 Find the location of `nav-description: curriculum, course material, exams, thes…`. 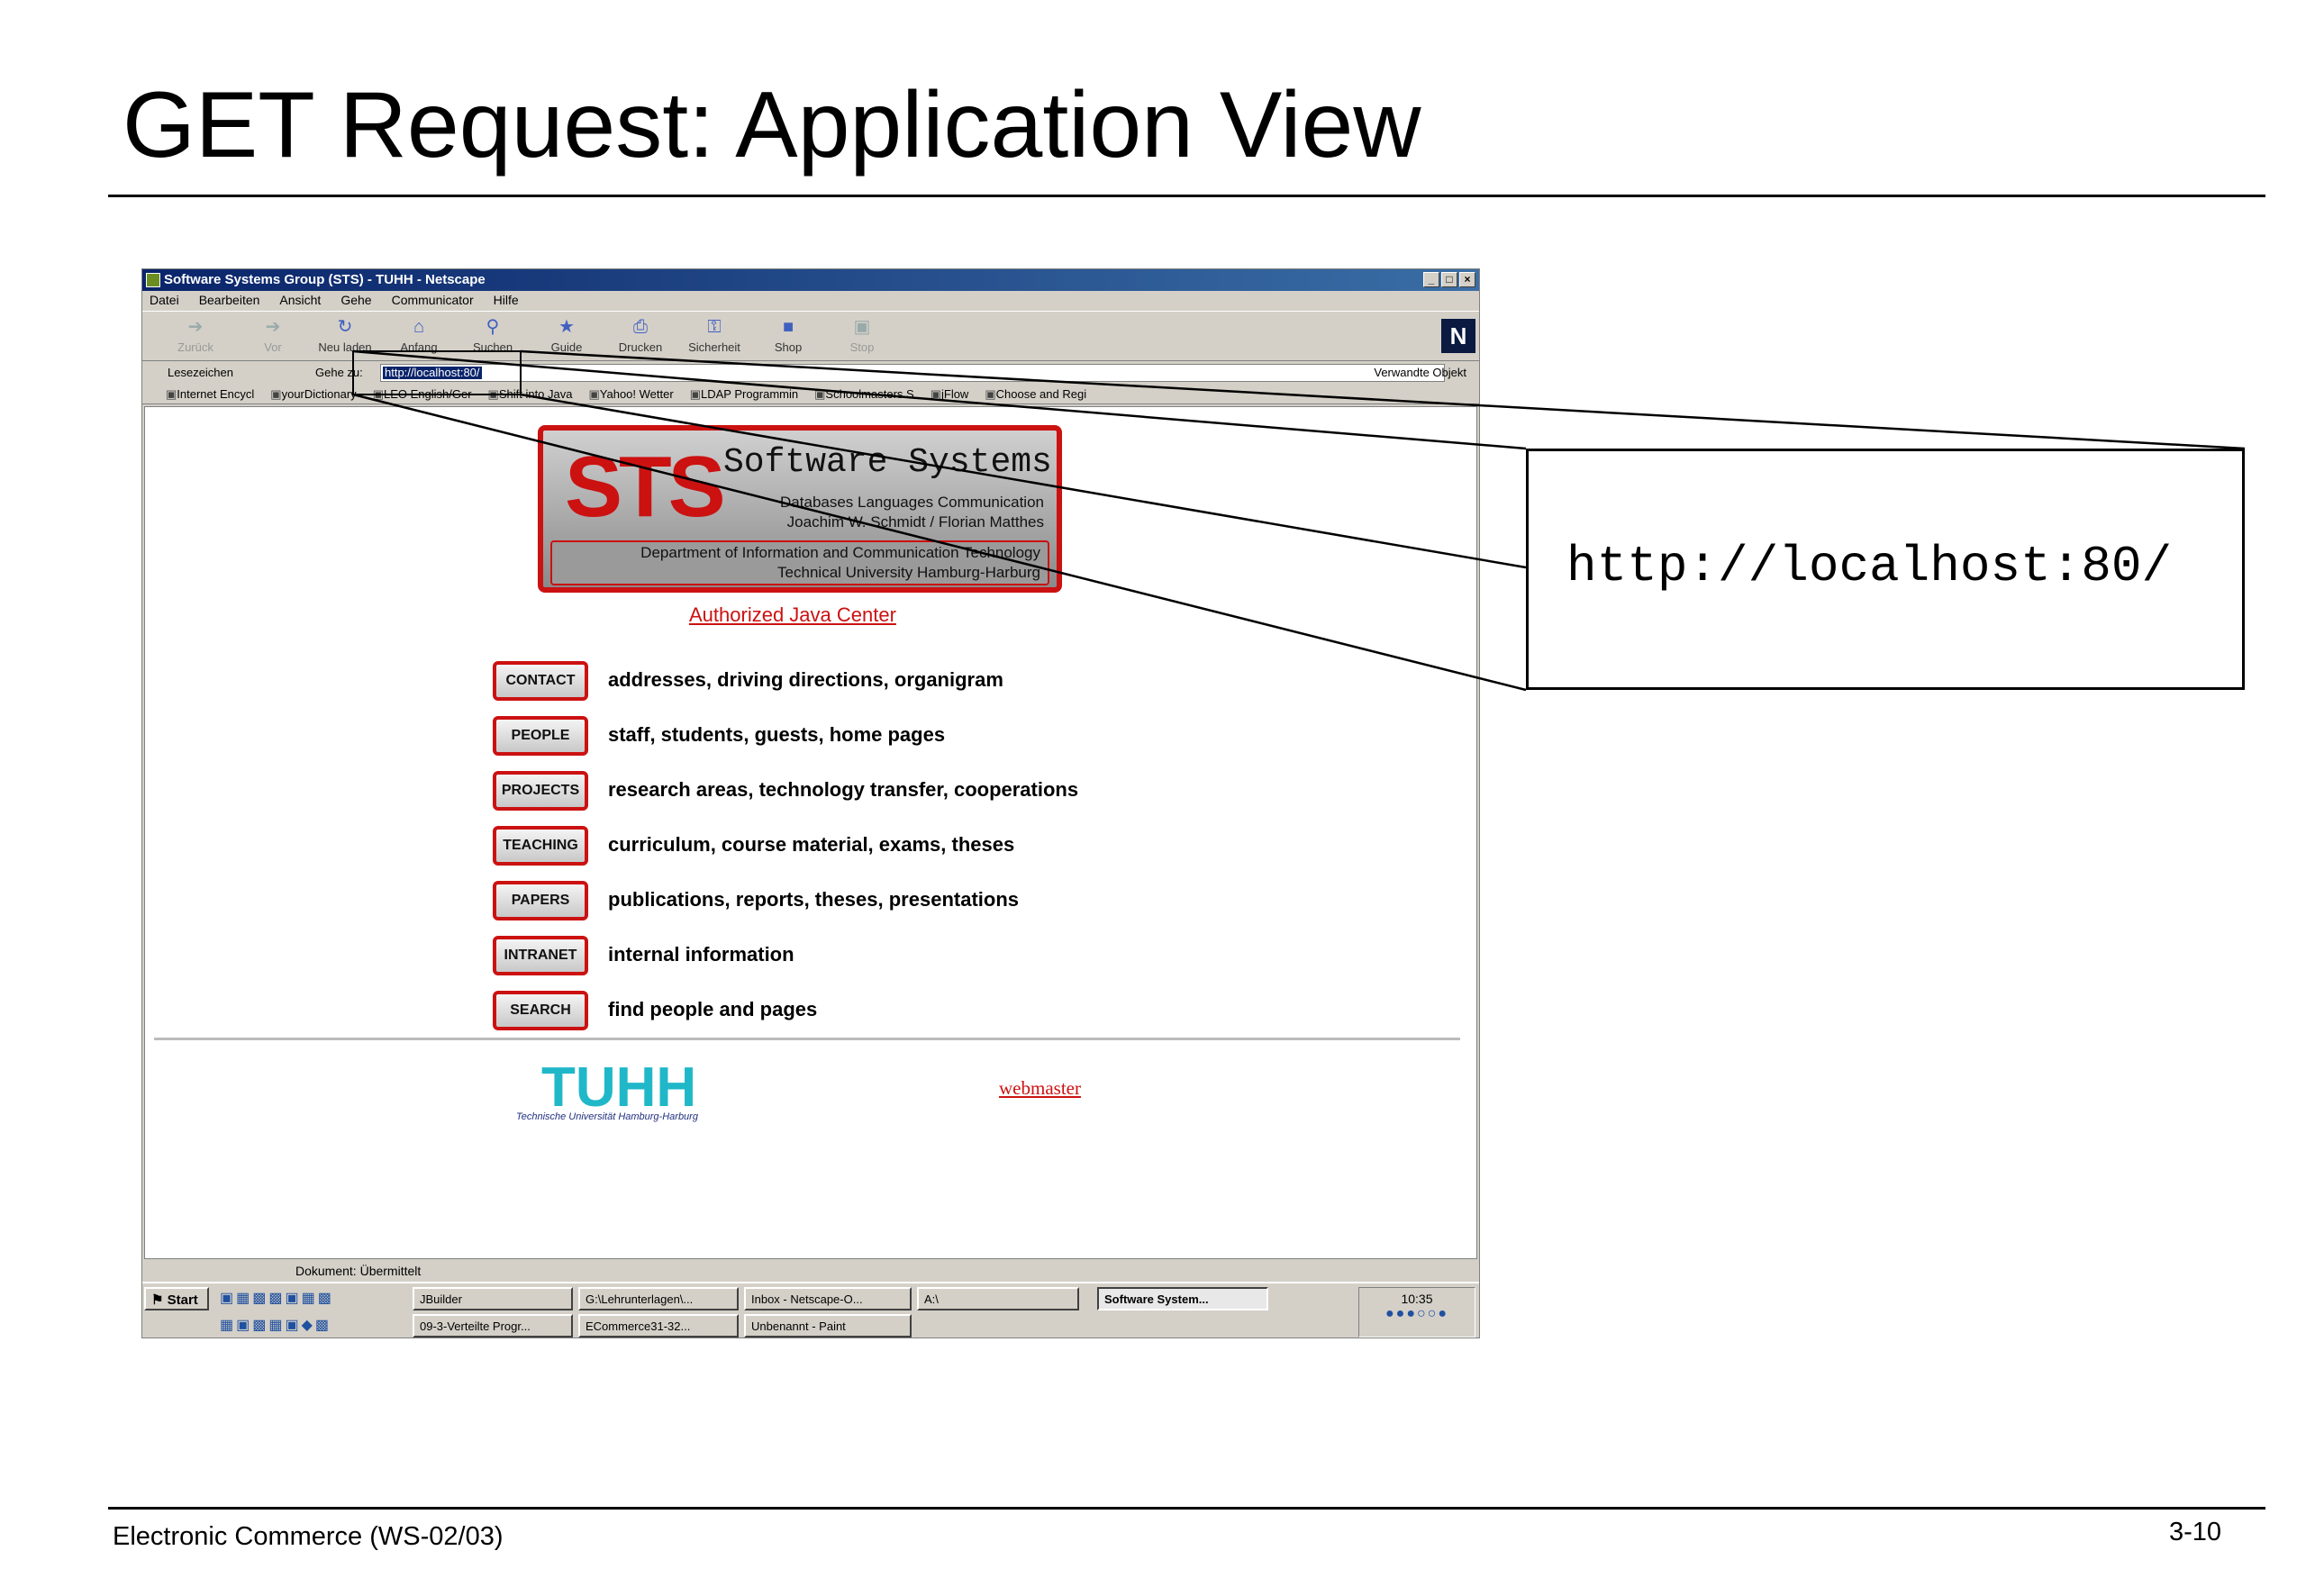

nav-description: curriculum, course material, exams, thes… is located at coordinates (811, 844).